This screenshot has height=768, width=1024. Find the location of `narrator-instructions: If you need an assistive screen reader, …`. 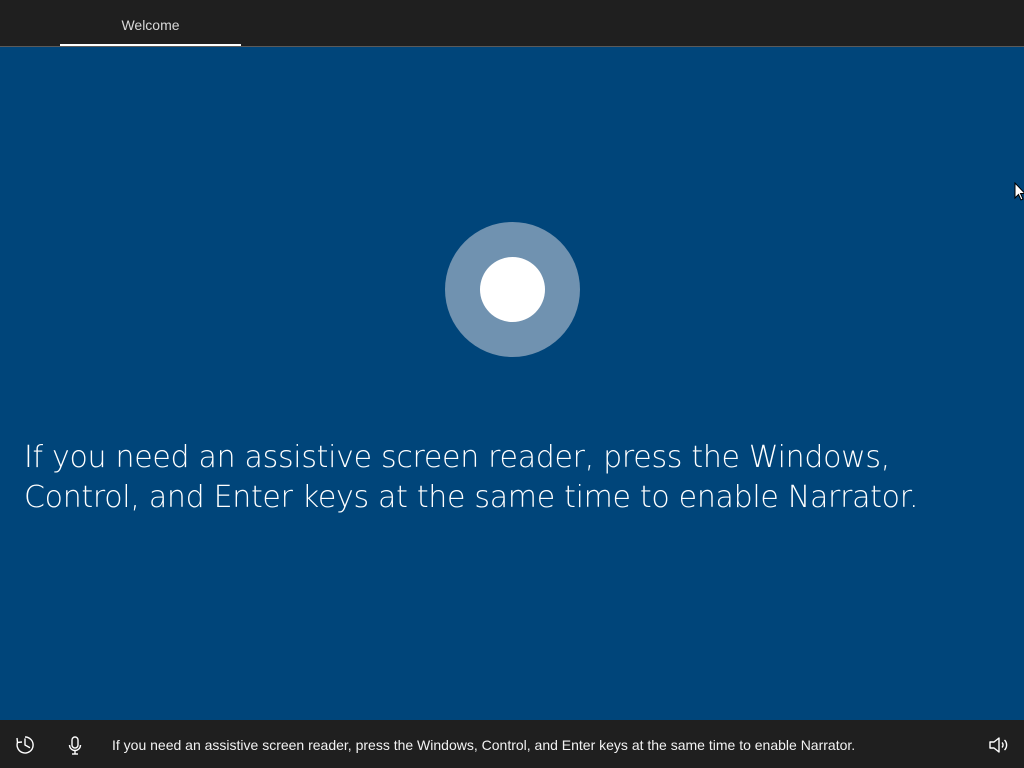

narrator-instructions: If you need an assistive screen reader, … is located at coordinates (471, 477).